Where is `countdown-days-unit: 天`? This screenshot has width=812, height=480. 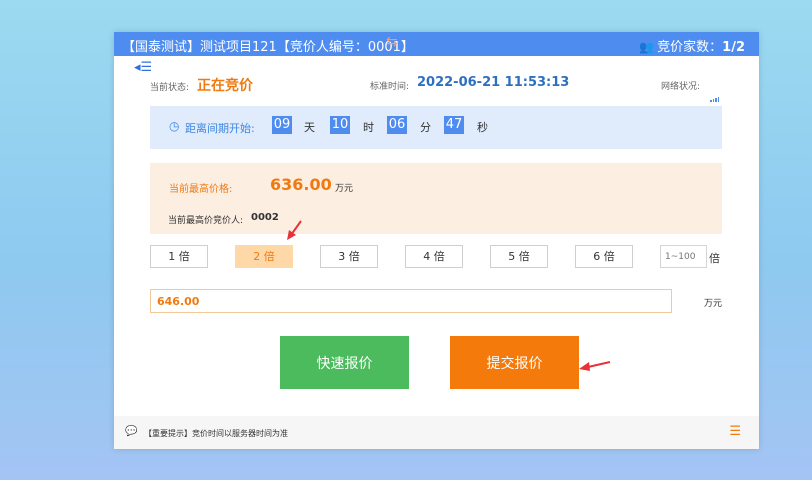 countdown-days-unit: 天 is located at coordinates (309, 127).